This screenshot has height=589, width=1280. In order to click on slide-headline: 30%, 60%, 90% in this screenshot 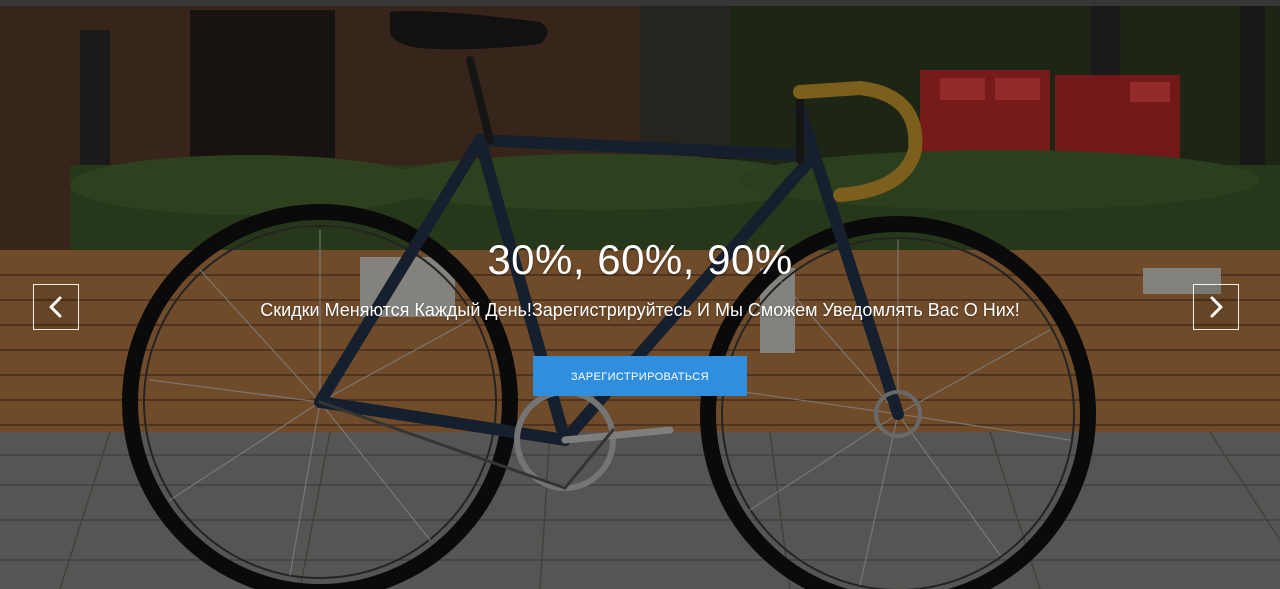, I will do `click(640, 259)`.